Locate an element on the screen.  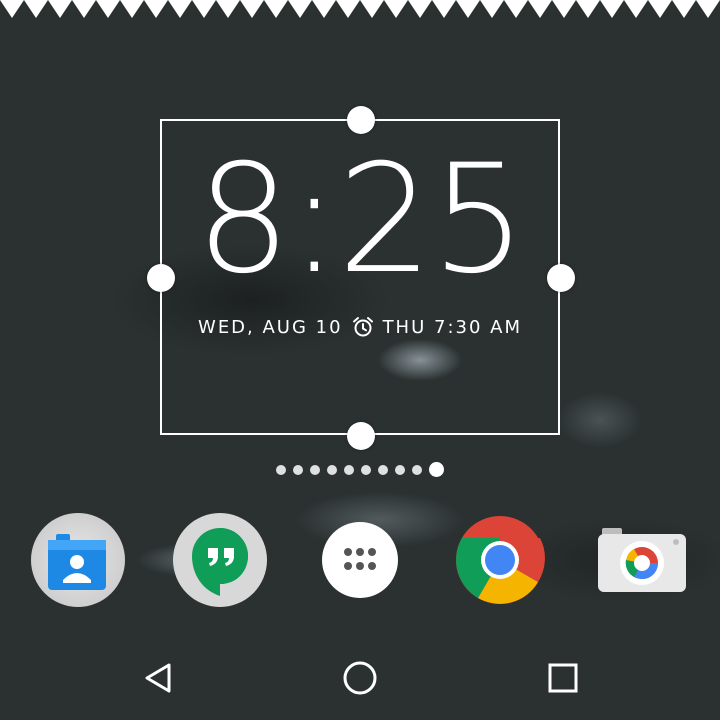
alarm-clock-icon is located at coordinates (362, 327).